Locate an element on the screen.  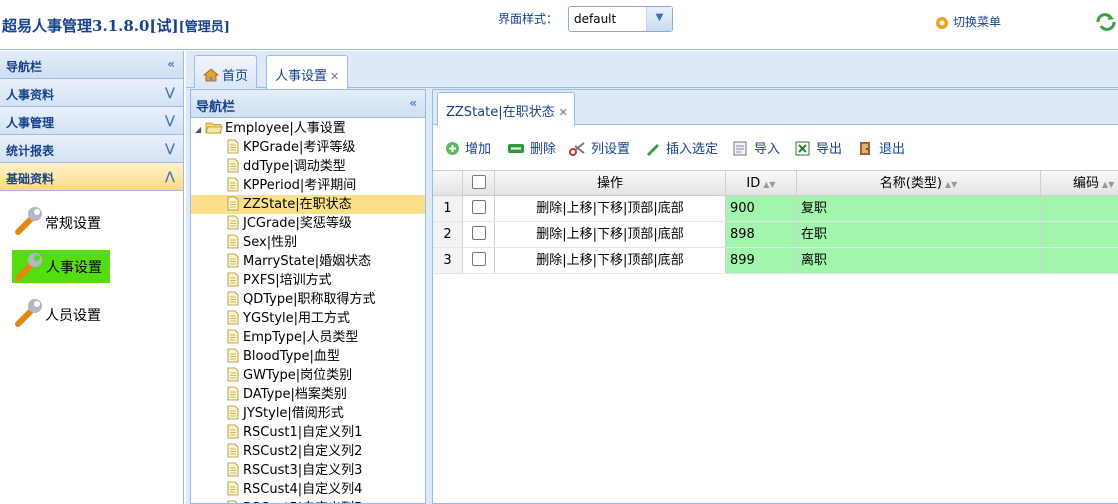
table-row: 1 删除|上移|下移|顶部|底部 900 复职 is located at coordinates (775, 209).